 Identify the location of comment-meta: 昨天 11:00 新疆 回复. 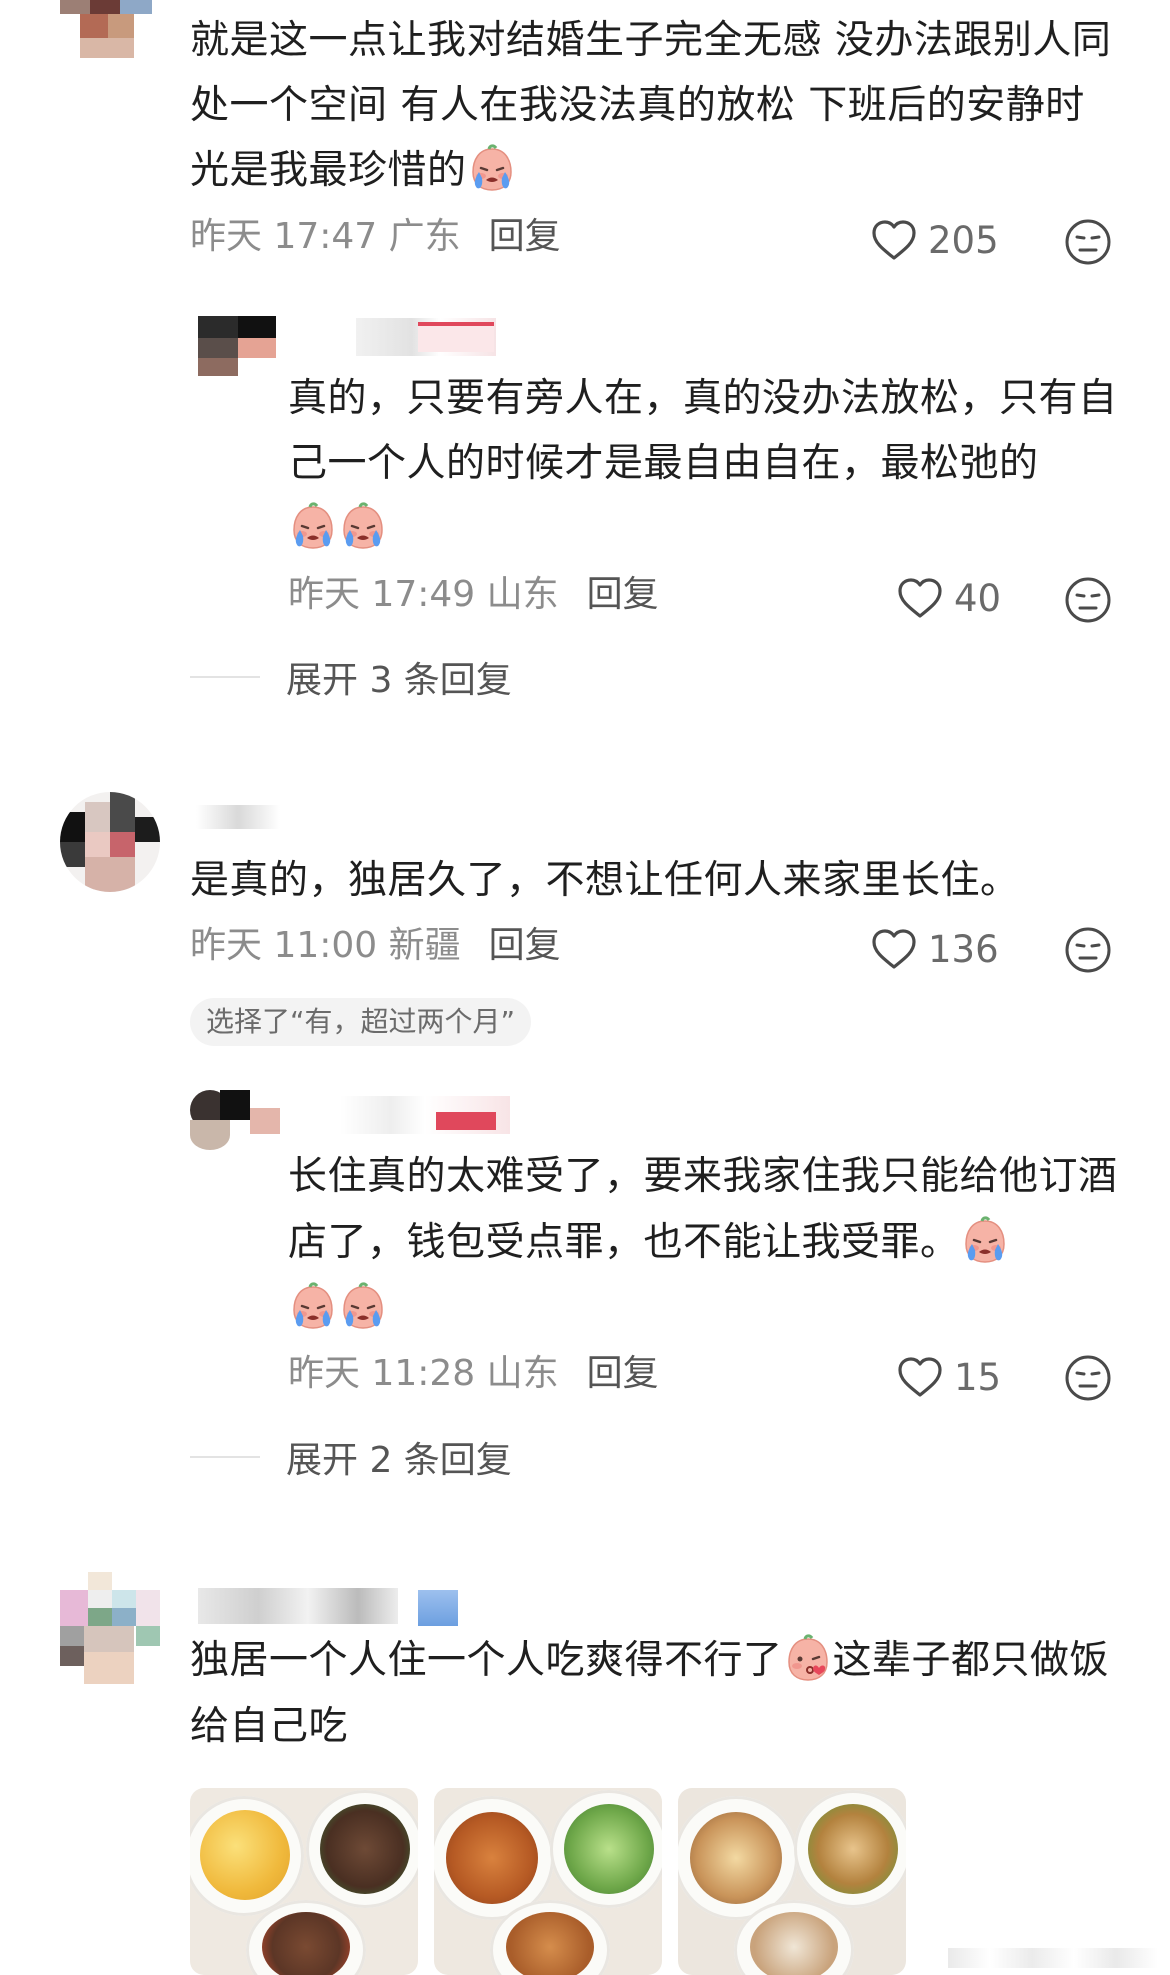
(375, 946).